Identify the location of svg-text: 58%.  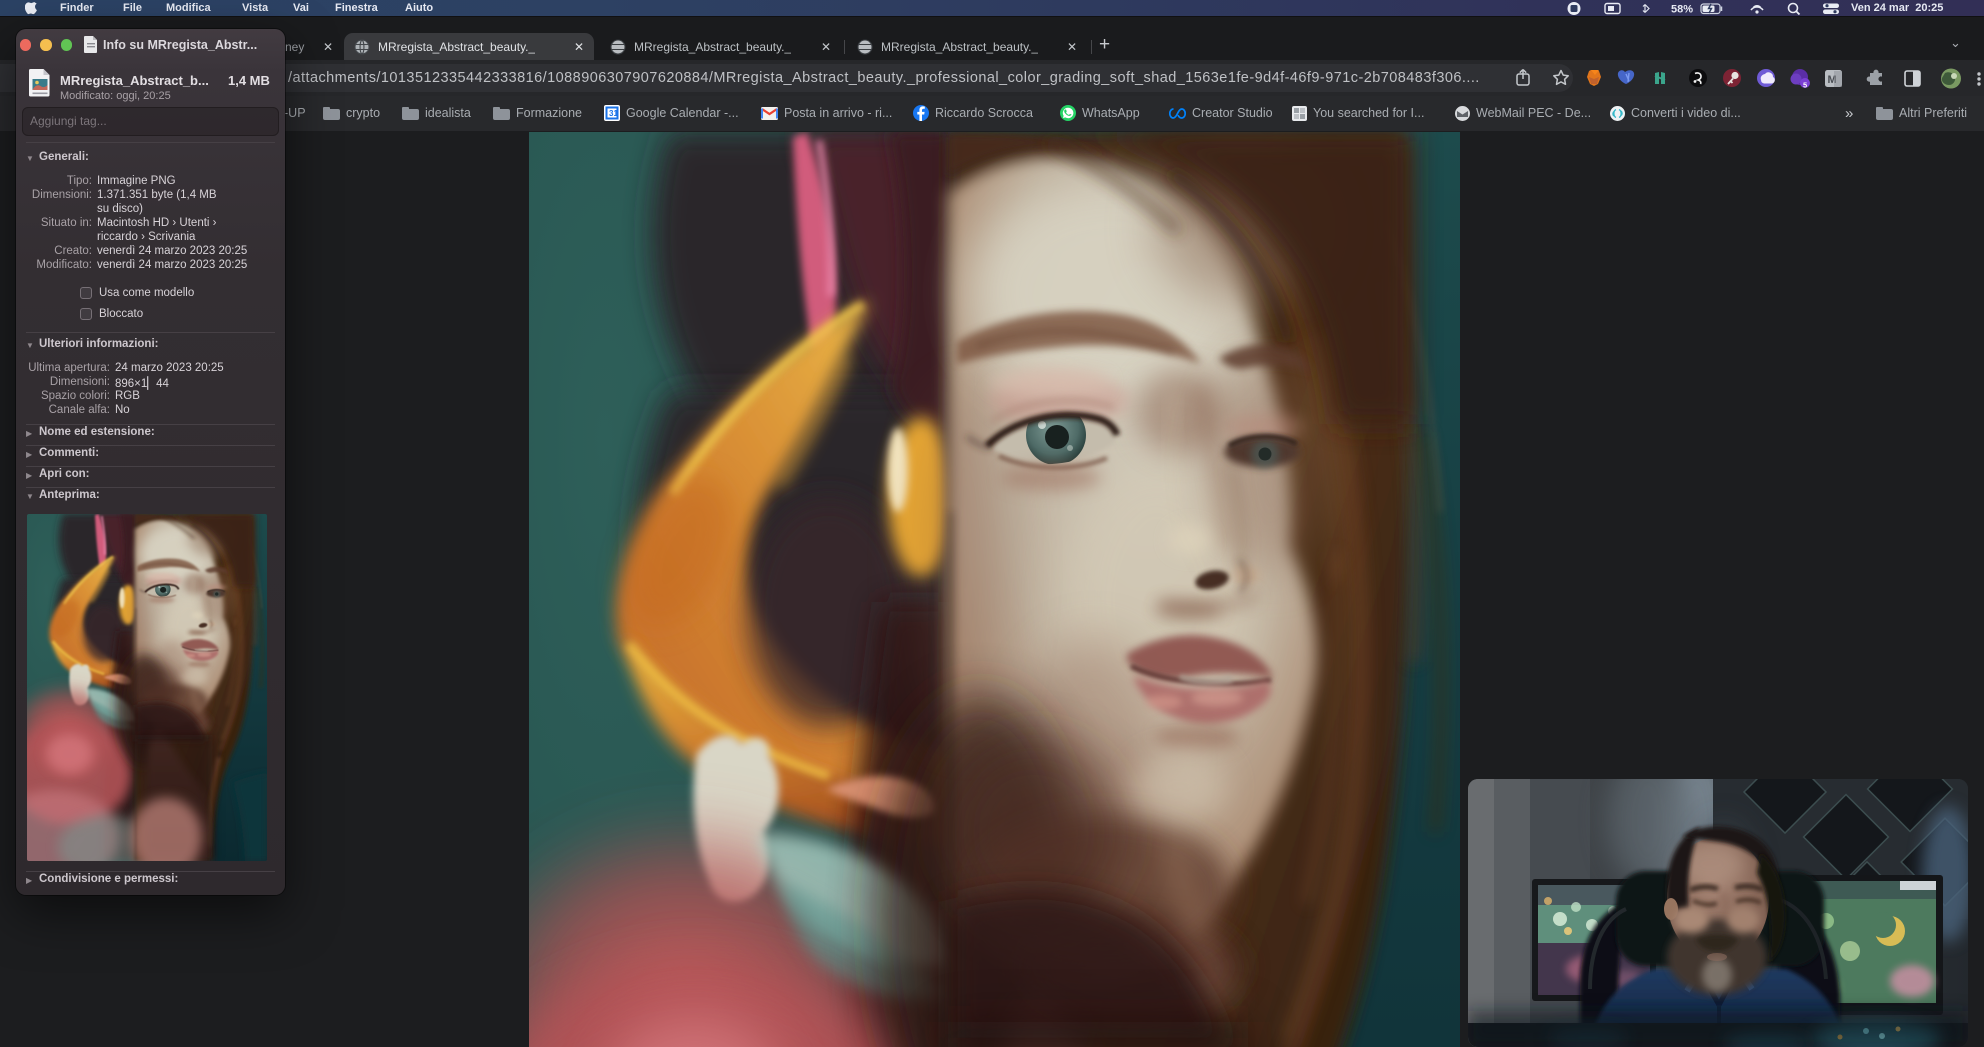
(1682, 10).